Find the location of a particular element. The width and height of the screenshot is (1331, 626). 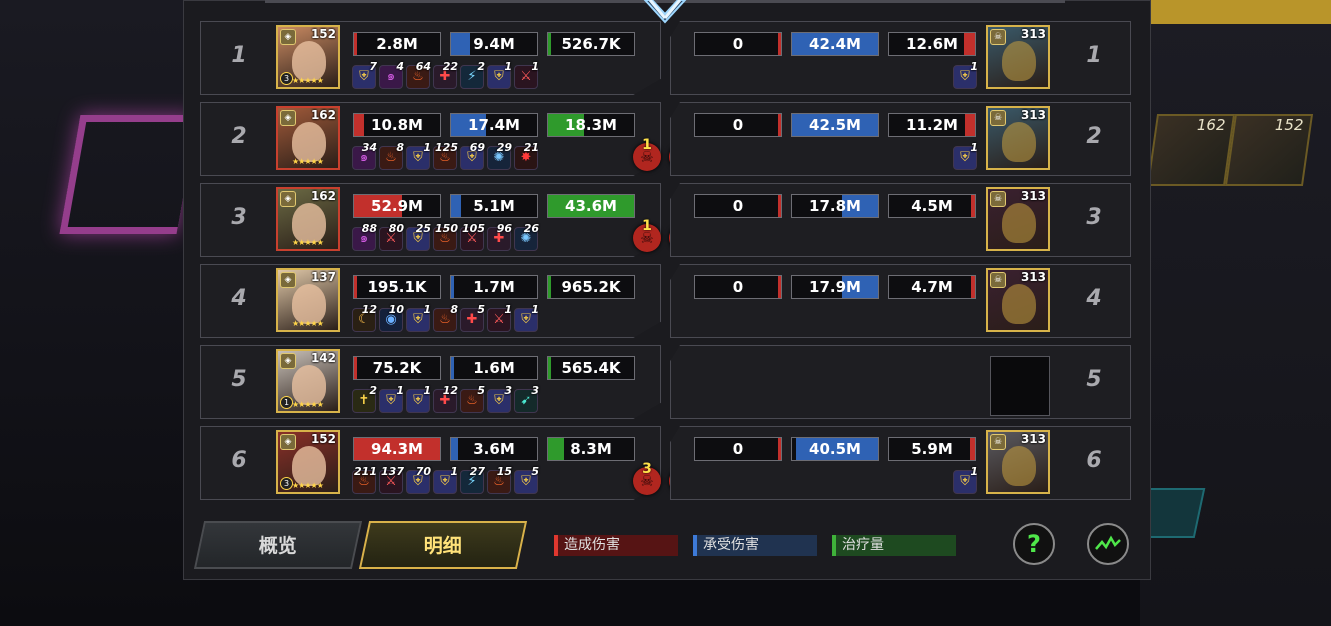

buff-badge: ๑ 88 is located at coordinates (364, 236).